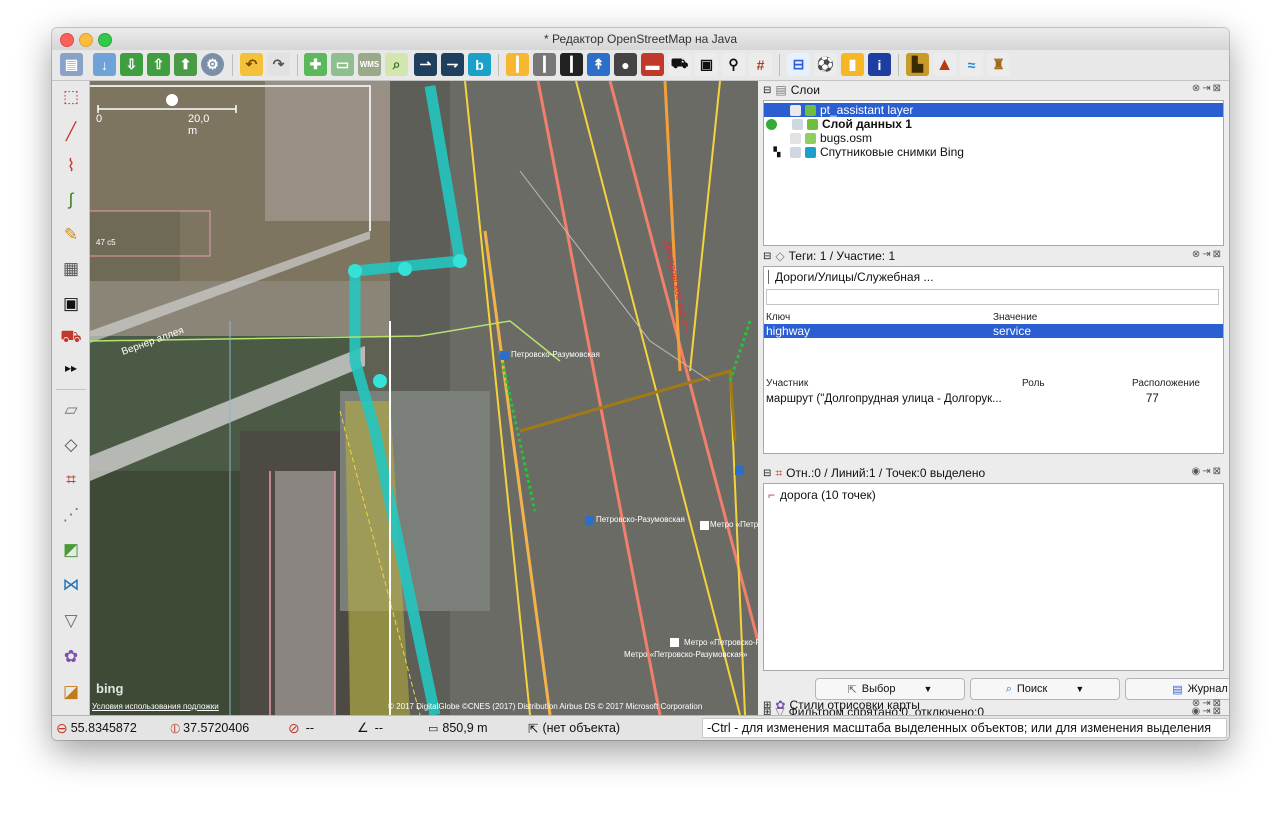 The image size is (1280, 813). What do you see at coordinates (71, 550) in the screenshot?
I see `image-overlay-icon: ◩` at bounding box center [71, 550].